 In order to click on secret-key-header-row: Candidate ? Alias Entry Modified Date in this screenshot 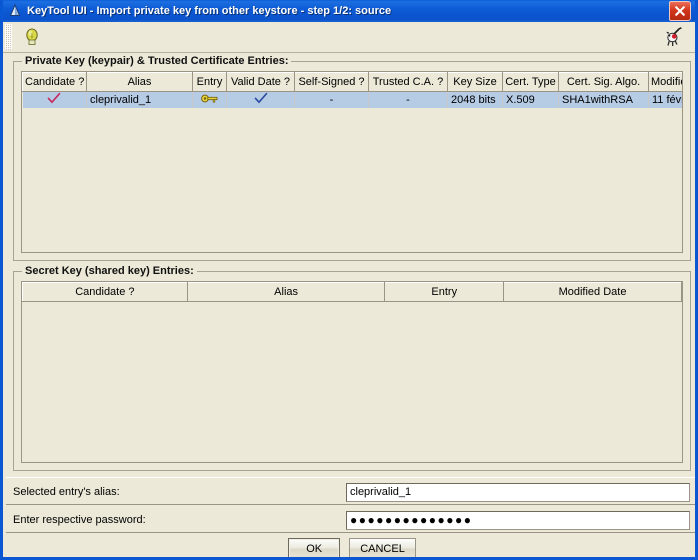, I will do `click(352, 292)`.